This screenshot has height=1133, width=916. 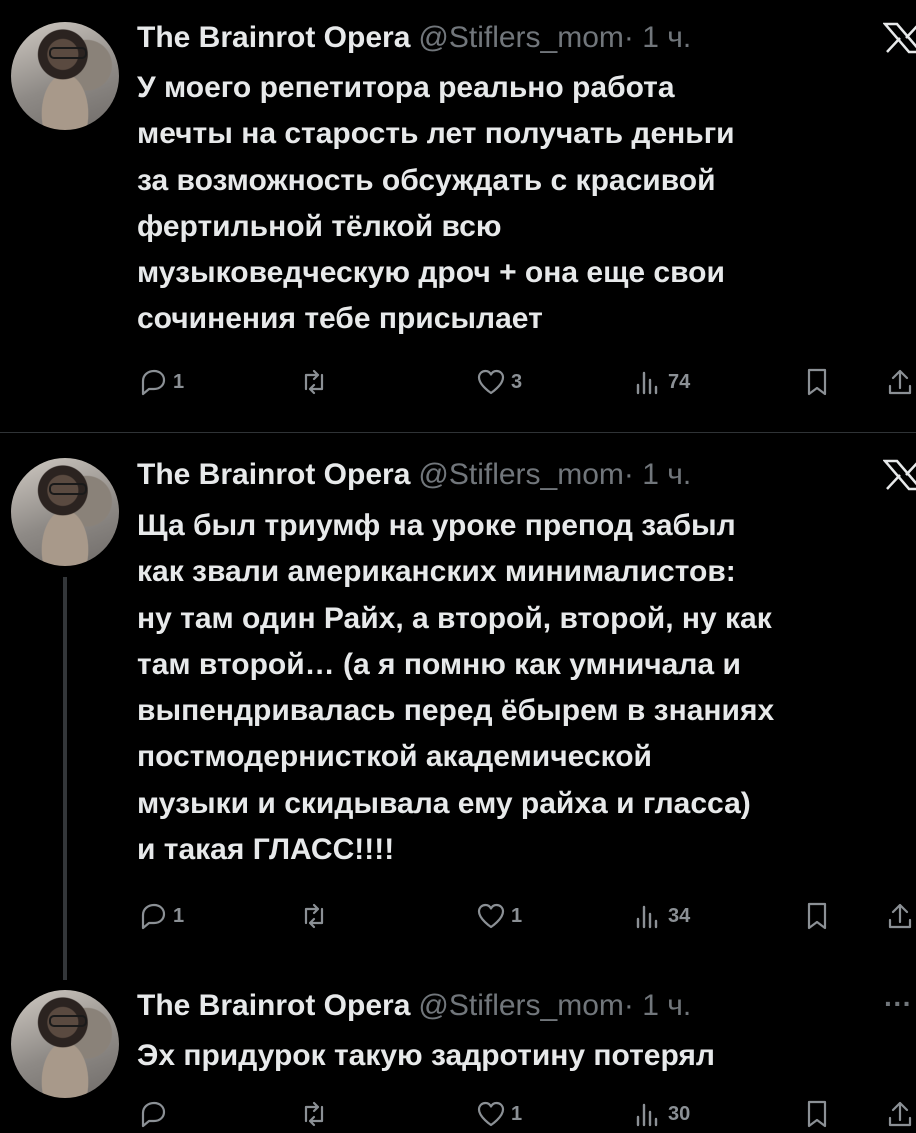 I want to click on tweet-actions: 1 3 74, so click(x=458, y=382).